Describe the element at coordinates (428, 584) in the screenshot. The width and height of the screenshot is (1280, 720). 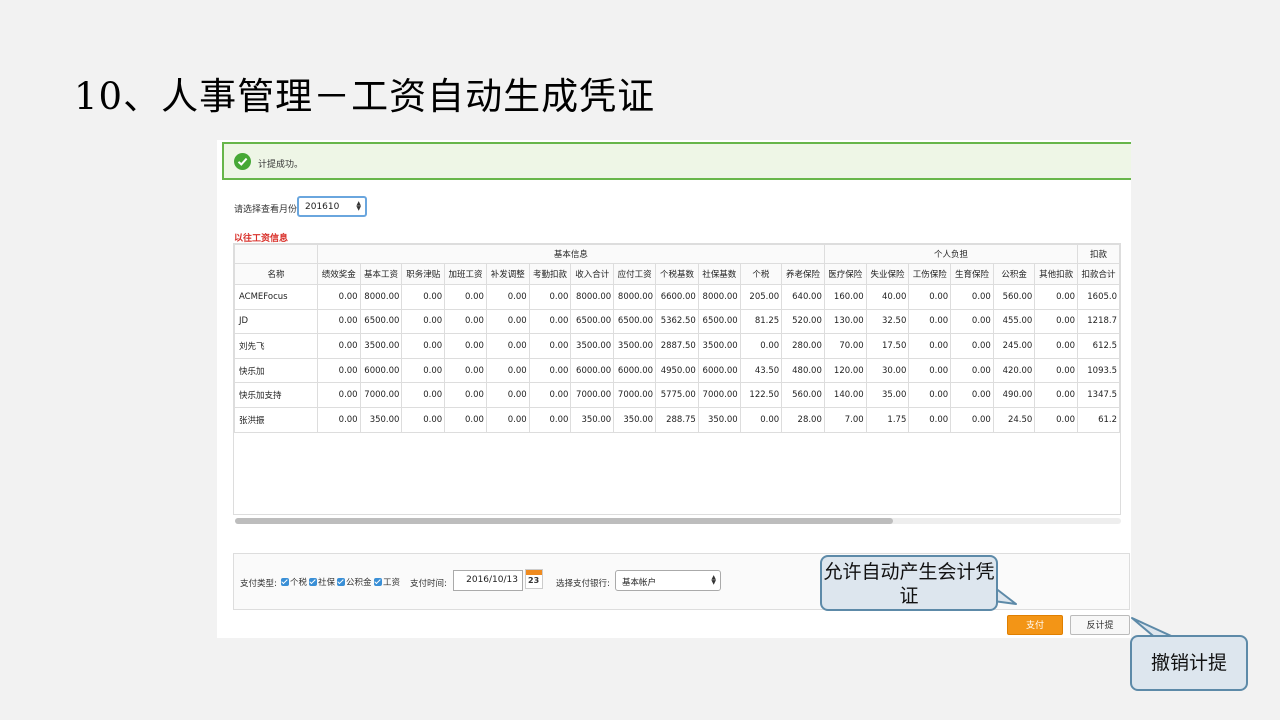
I see `payment-time-label: 支付时间:` at that location.